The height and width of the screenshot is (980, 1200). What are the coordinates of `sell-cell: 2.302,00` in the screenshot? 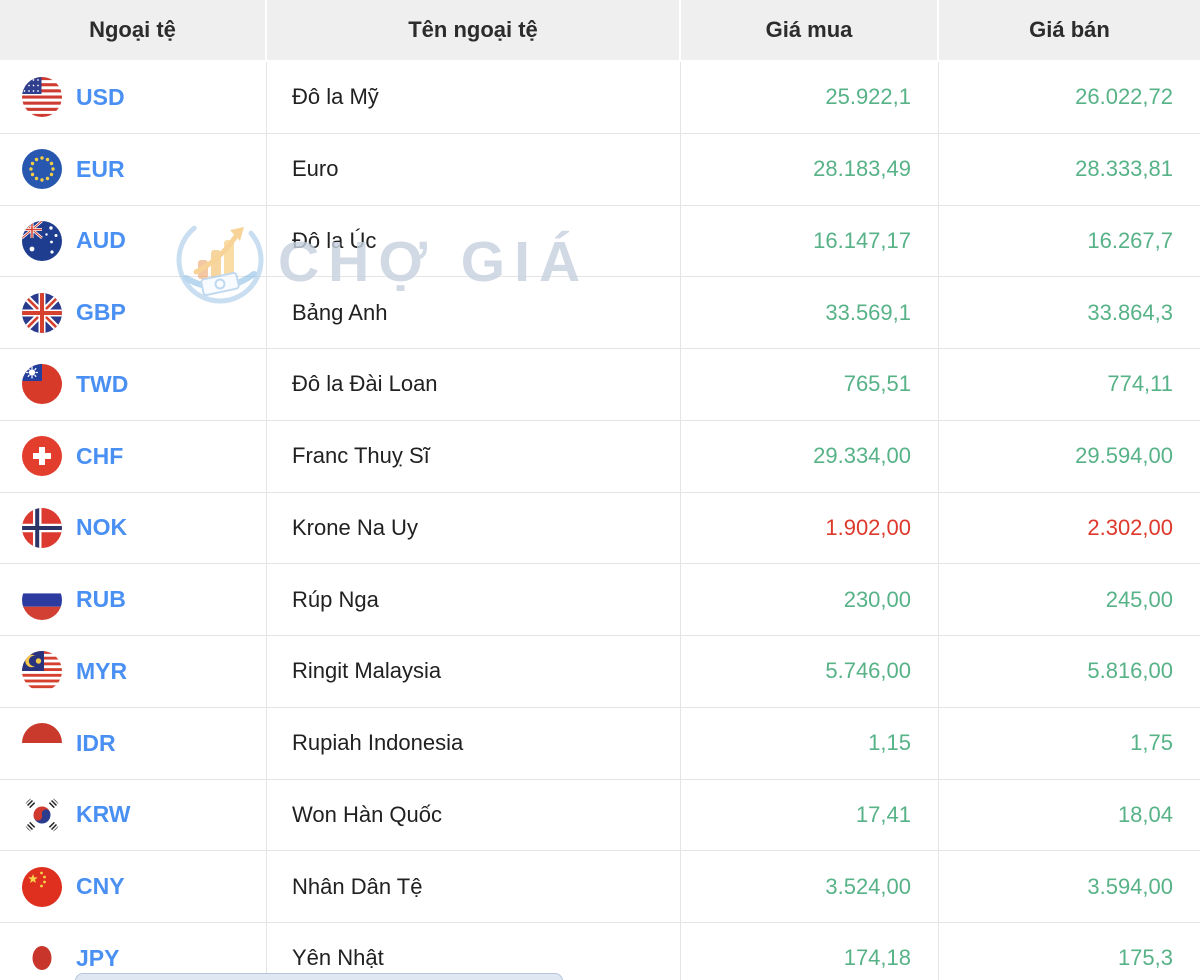 It's located at (1069, 528).